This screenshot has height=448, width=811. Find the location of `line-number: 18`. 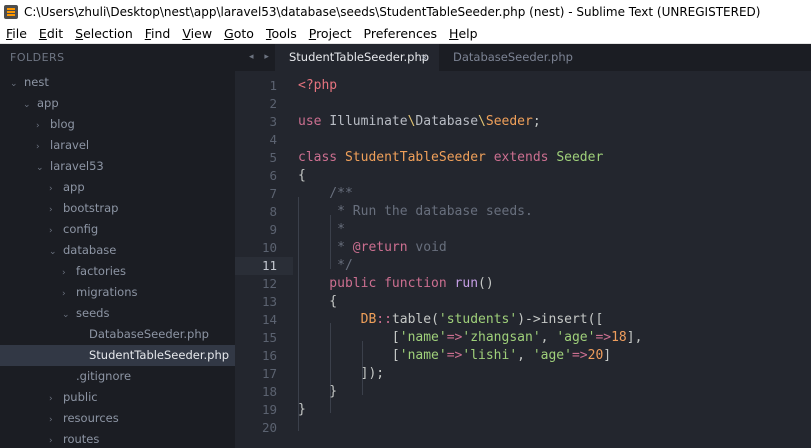

line-number: 18 is located at coordinates (269, 391).